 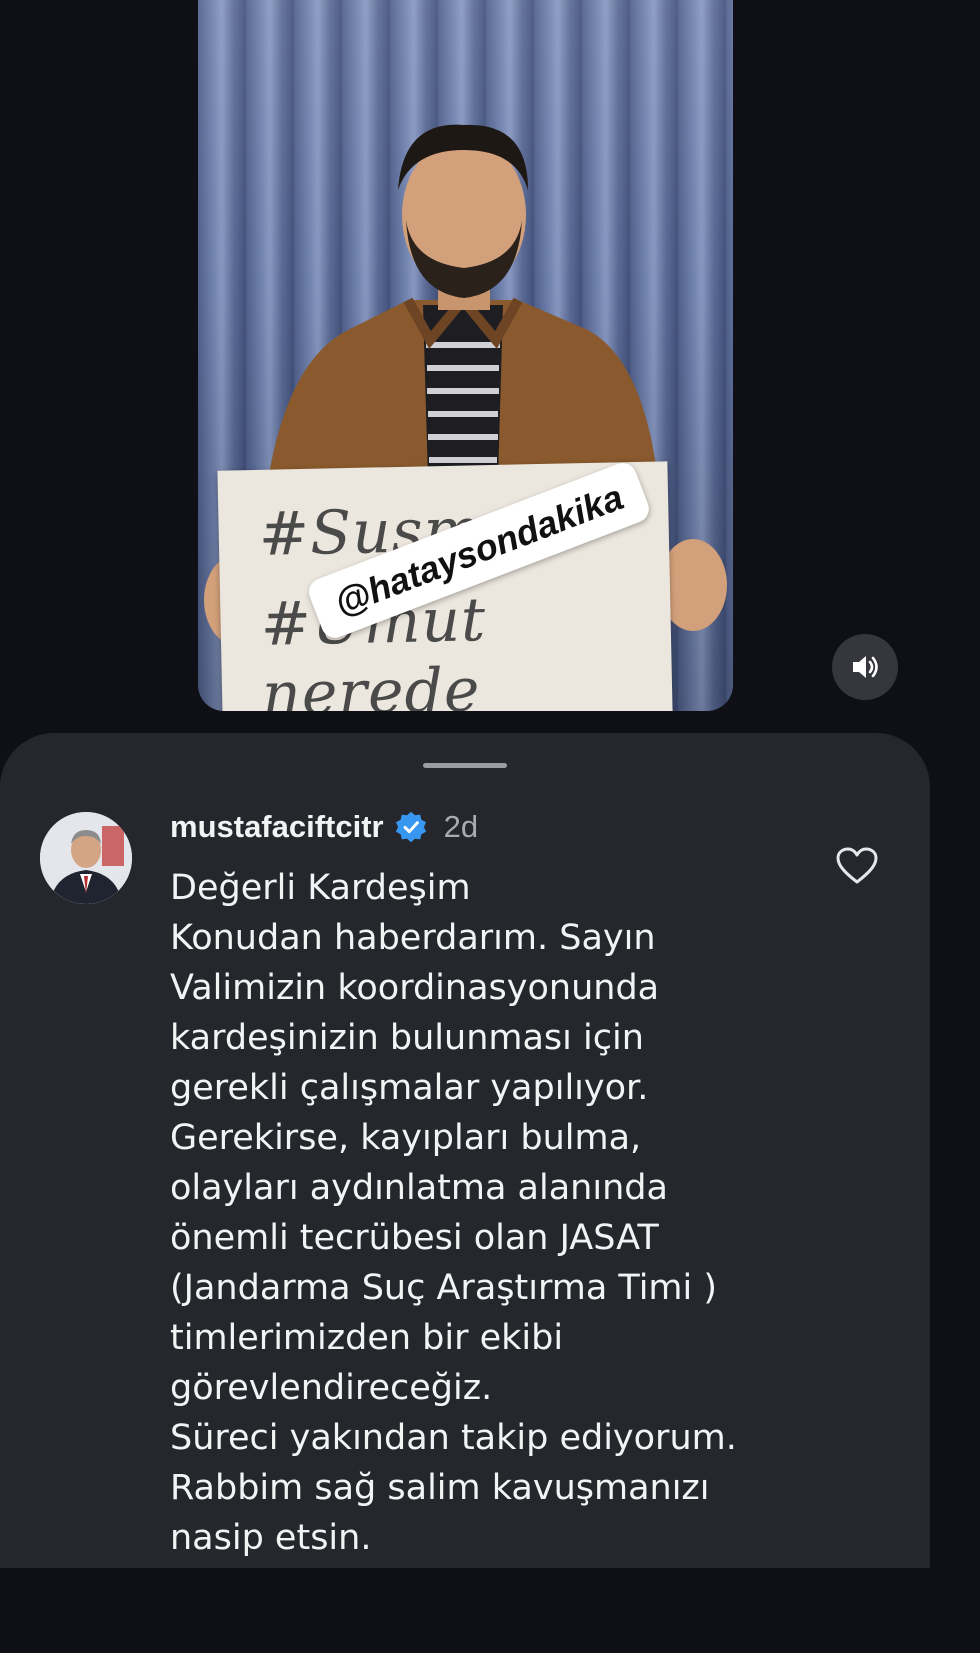 I want to click on like-button, so click(x=857, y=866).